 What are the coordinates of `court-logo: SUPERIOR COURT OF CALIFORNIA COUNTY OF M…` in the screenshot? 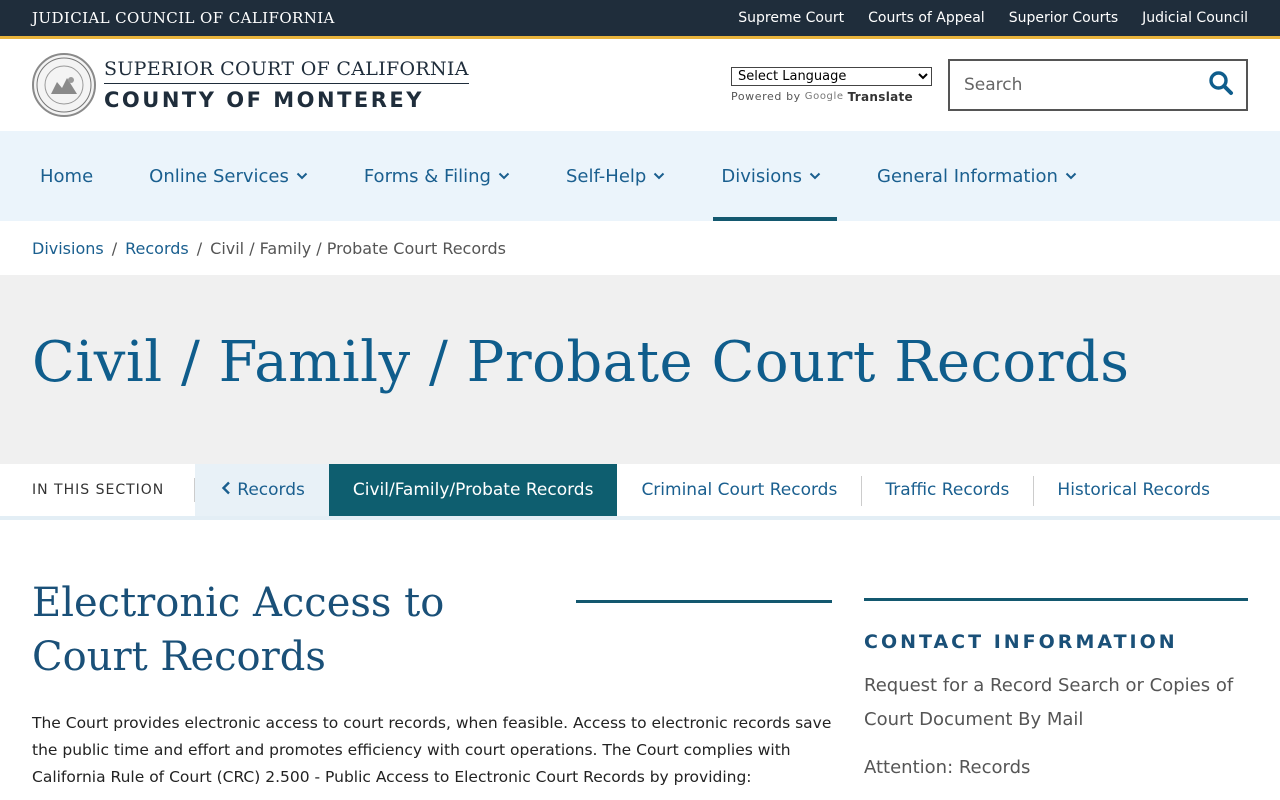 It's located at (250, 85).